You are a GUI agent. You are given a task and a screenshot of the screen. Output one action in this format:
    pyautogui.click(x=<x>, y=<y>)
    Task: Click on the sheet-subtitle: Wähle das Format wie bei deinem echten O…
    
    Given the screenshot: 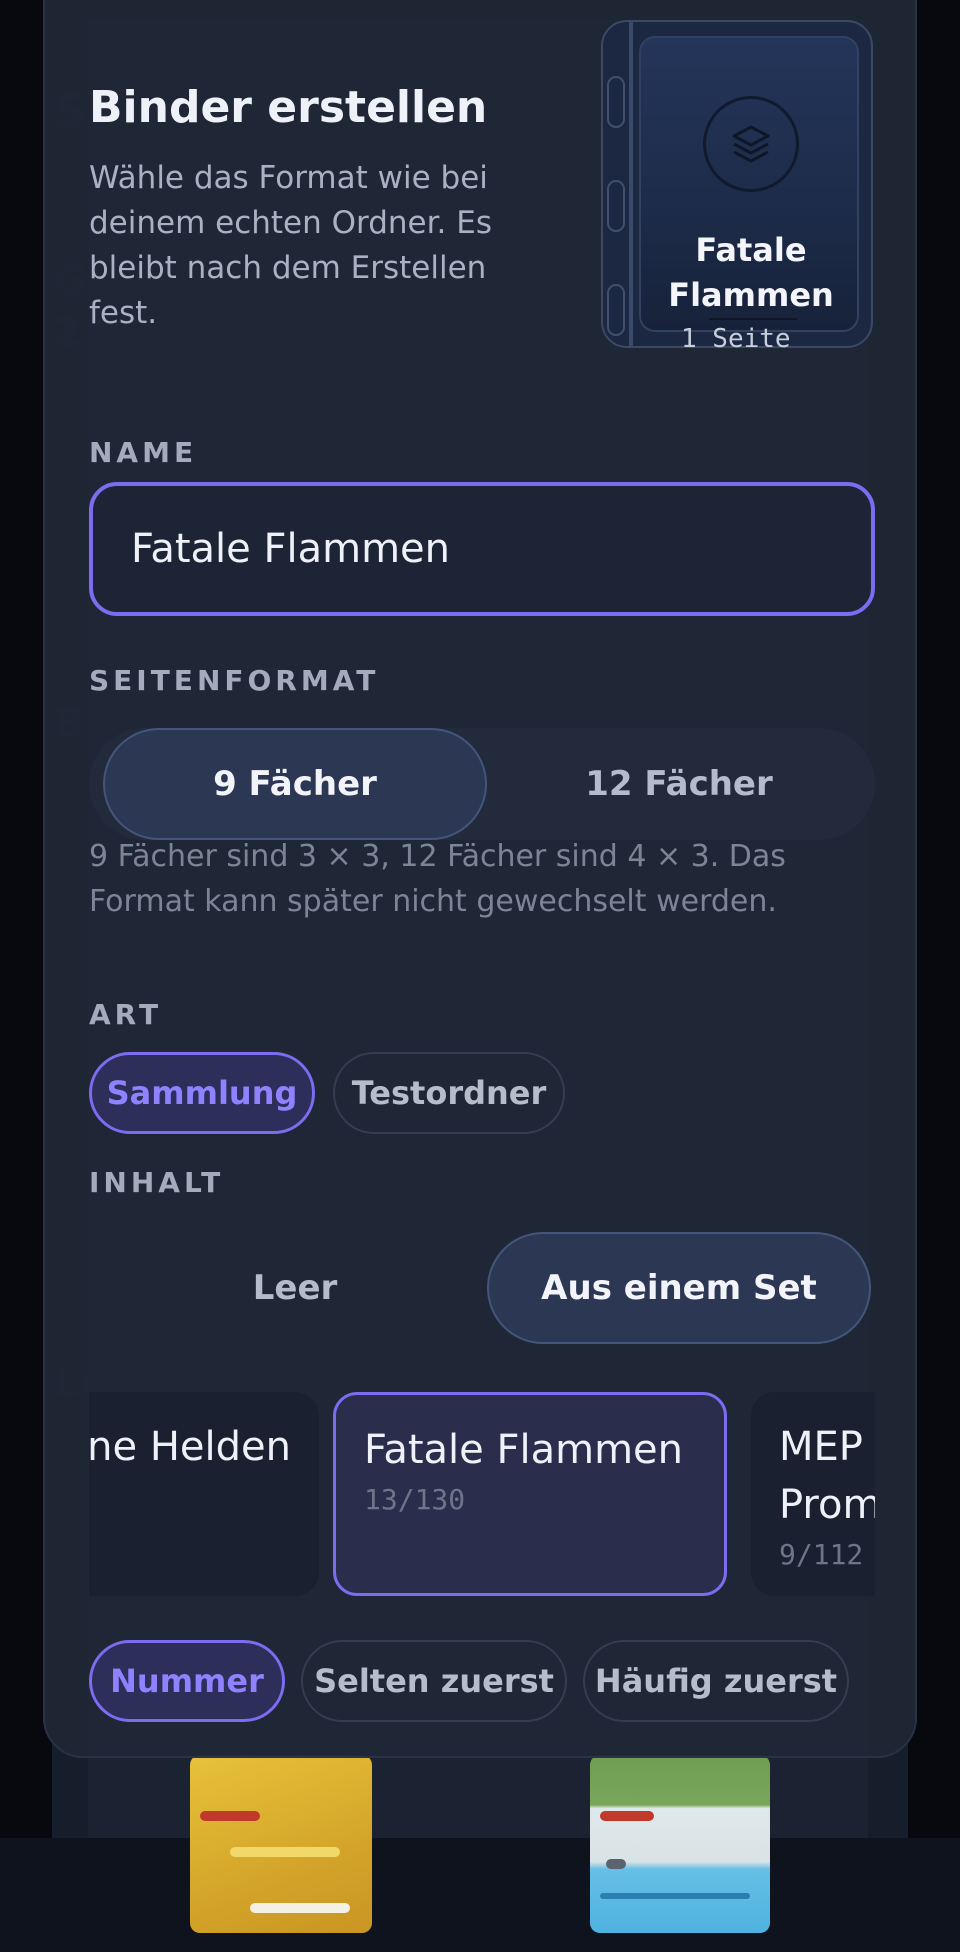 What is the action you would take?
    pyautogui.click(x=290, y=245)
    